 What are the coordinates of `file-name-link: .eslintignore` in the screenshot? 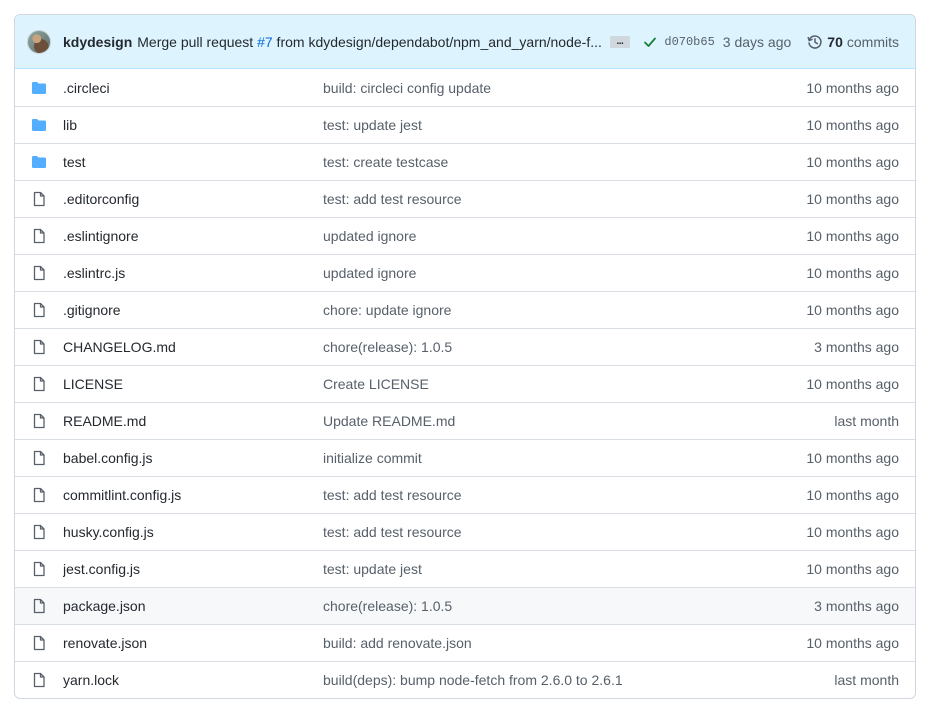 It's located at (193, 236).